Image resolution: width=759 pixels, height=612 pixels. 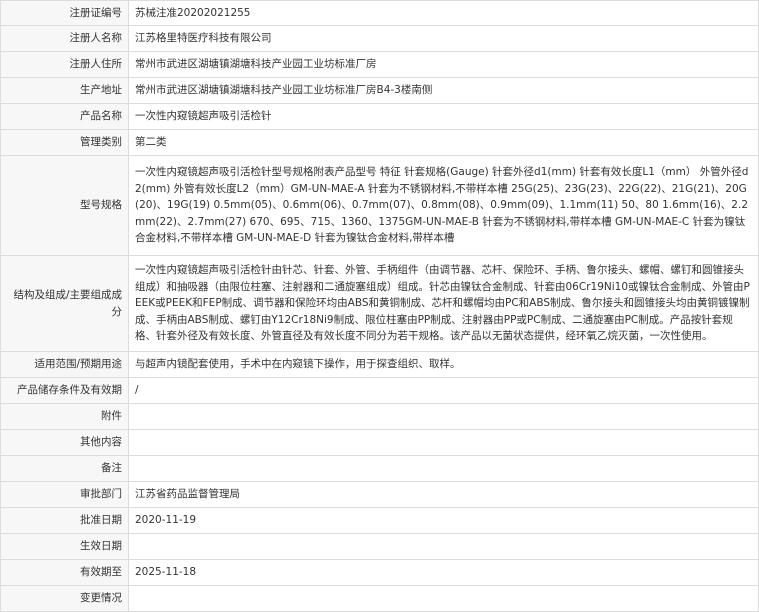 I want to click on row-management-category: 管理类别 第二类, so click(x=379, y=142).